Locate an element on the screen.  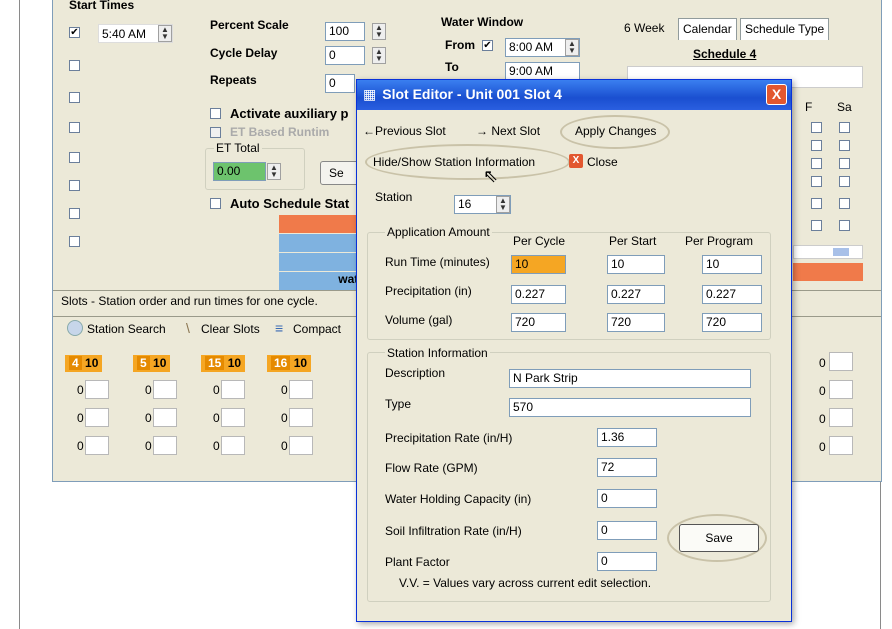
from-time-spinner: ▲ ▼ is located at coordinates (572, 47).